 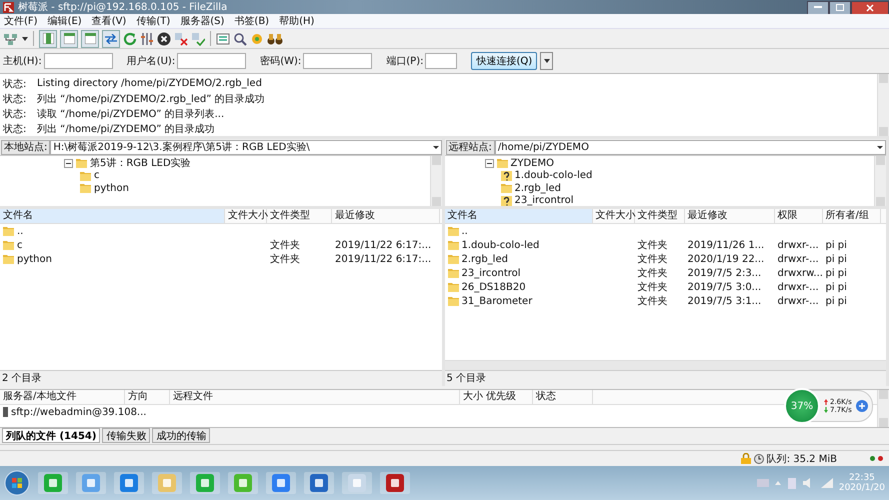 What do you see at coordinates (508, 397) in the screenshot?
I see `column-header: 优先级` at bounding box center [508, 397].